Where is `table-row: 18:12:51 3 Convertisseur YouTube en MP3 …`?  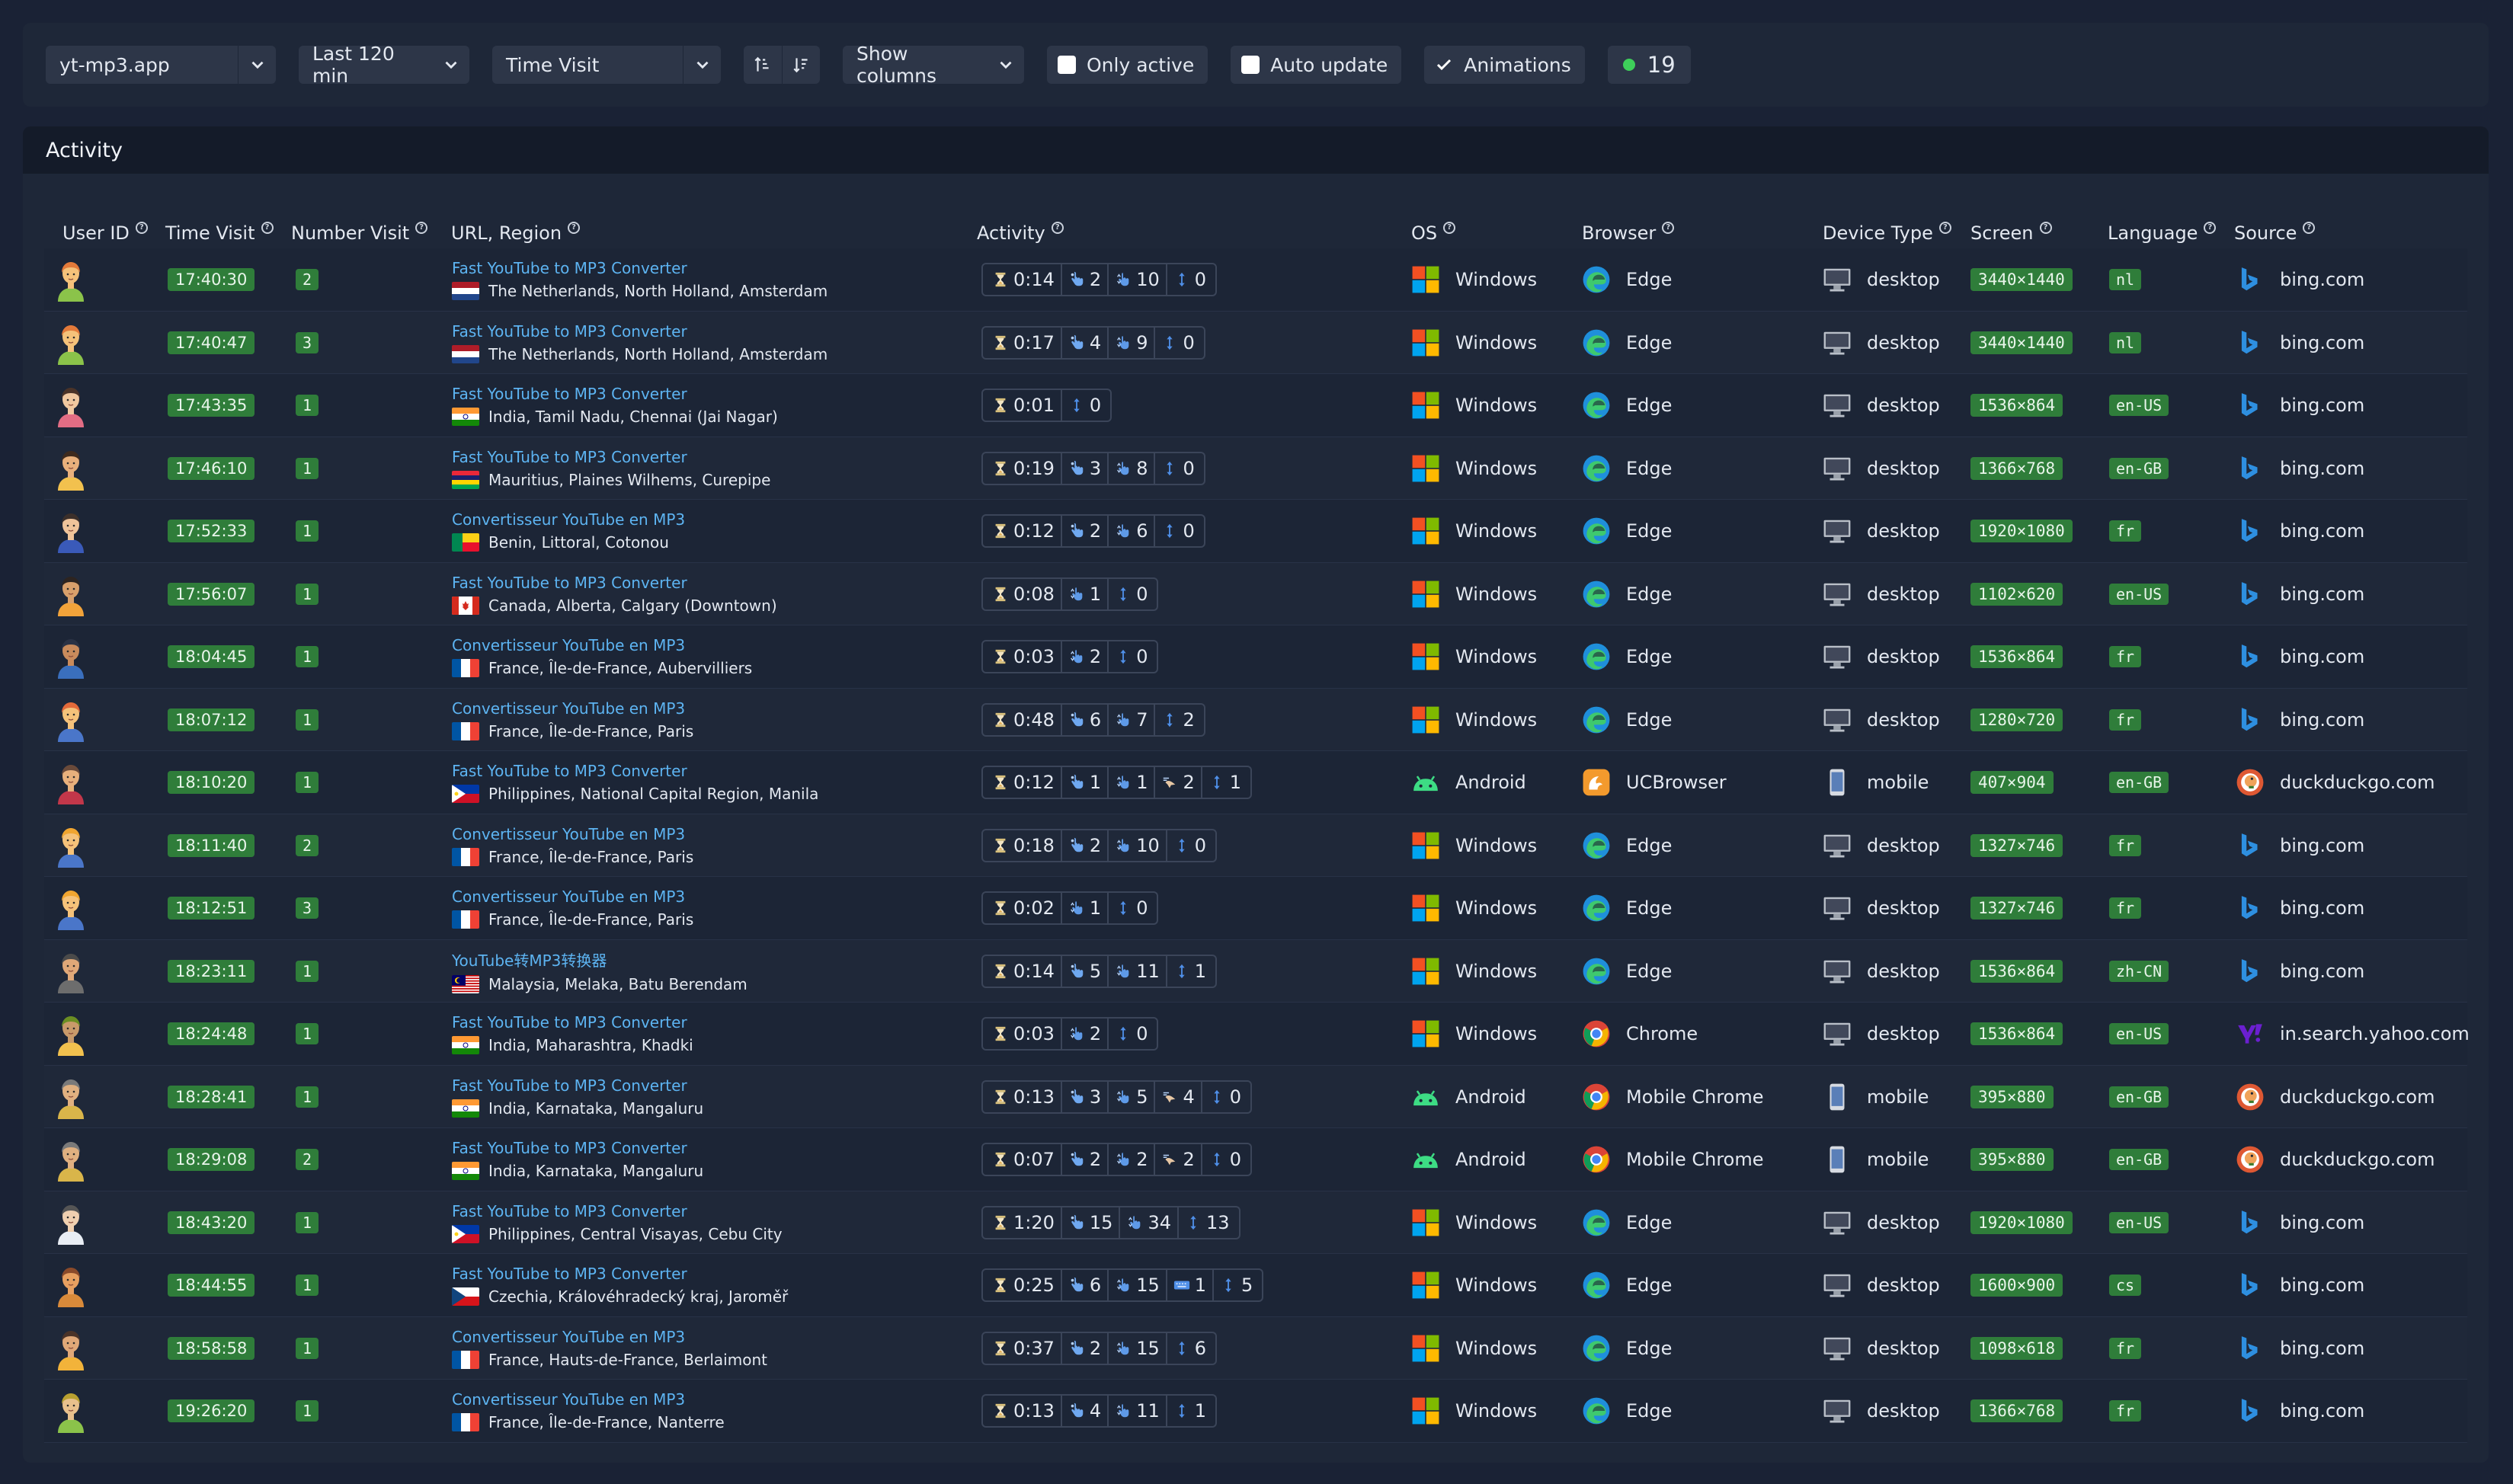
table-row: 18:12:51 3 Convertisseur YouTube en MP3 … is located at coordinates (1255, 908).